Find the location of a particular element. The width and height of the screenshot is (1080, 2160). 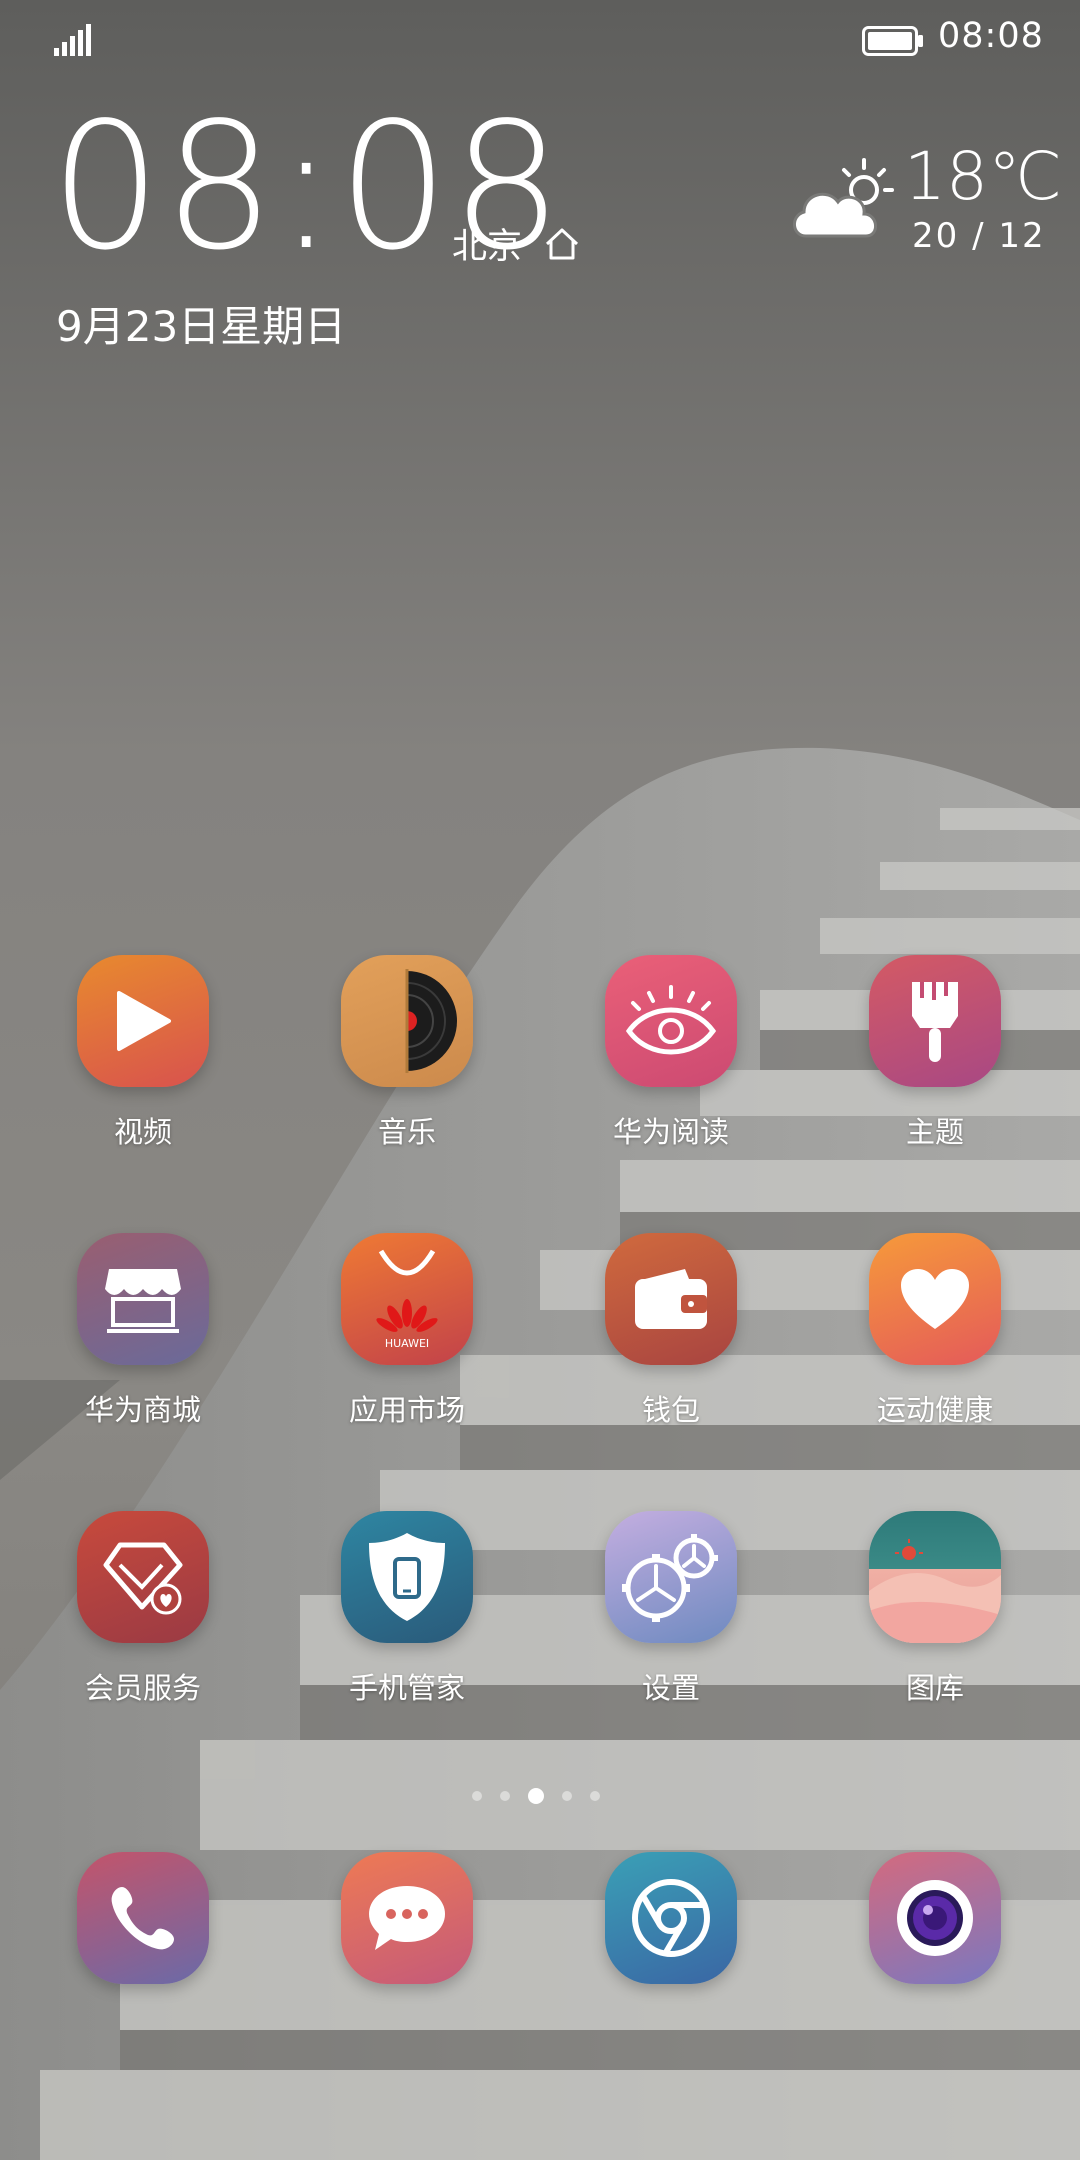

dock-messages is located at coordinates (407, 1918).